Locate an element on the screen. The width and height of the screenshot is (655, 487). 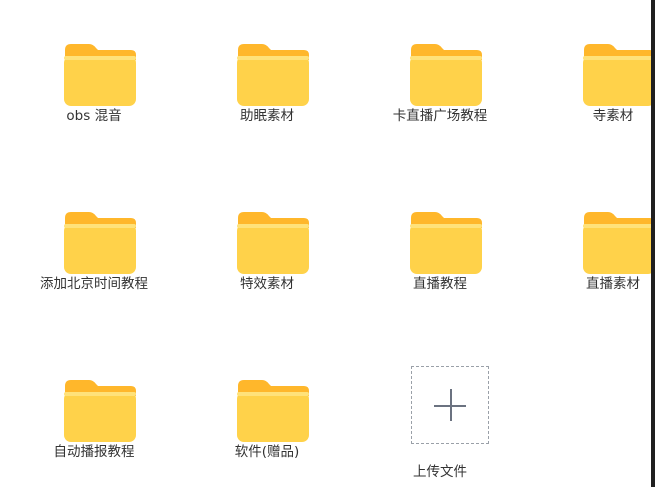
folder-label: 软件(赠品) is located at coordinates (267, 452).